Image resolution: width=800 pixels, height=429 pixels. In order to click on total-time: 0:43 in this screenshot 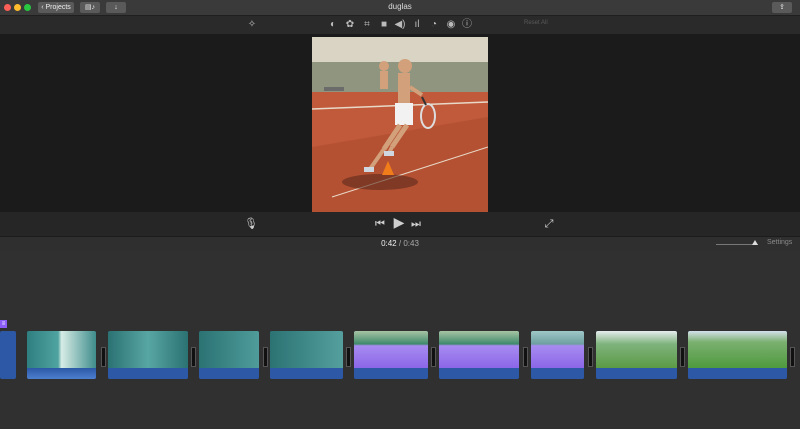, I will do `click(411, 243)`.